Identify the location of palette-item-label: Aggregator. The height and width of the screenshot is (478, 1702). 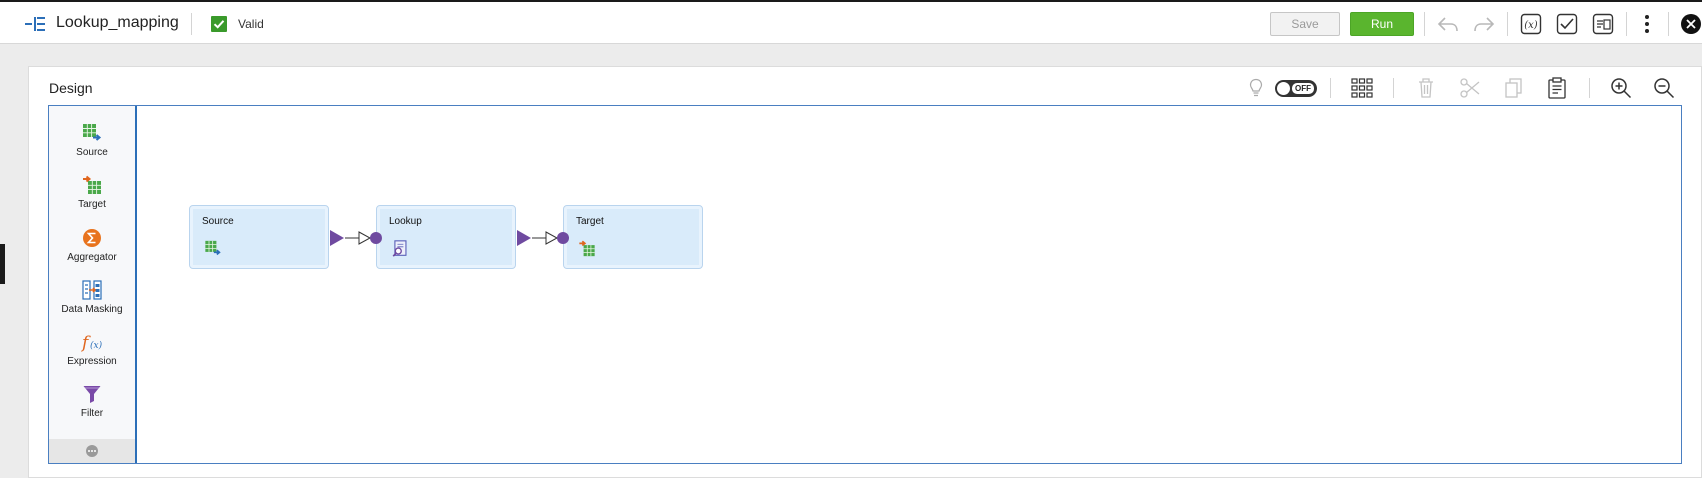
(92, 257).